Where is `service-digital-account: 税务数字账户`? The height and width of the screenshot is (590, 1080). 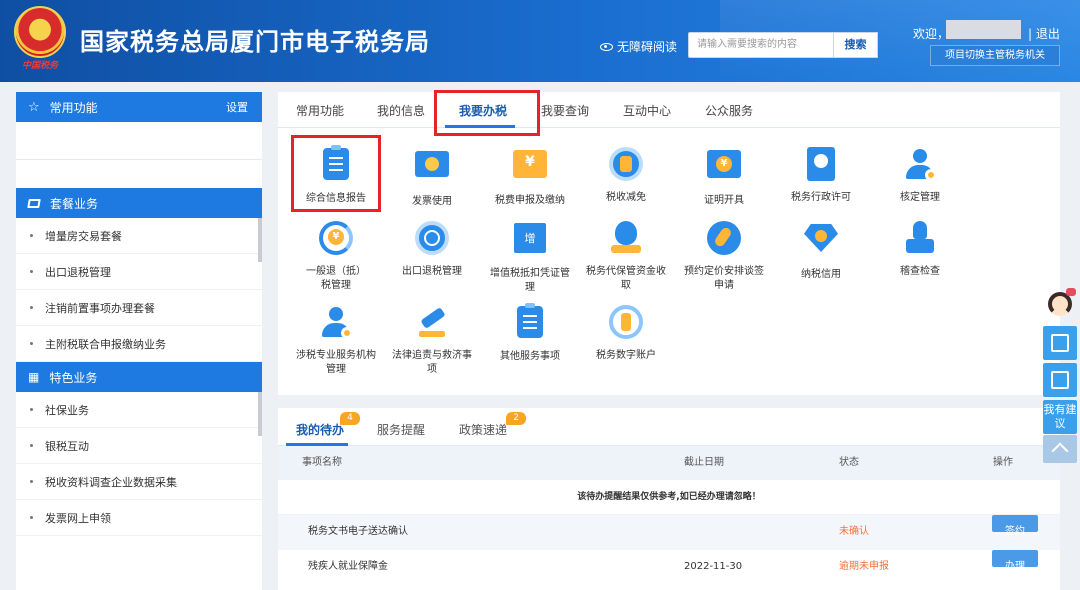 service-digital-account: 税务数字账户 is located at coordinates (626, 333).